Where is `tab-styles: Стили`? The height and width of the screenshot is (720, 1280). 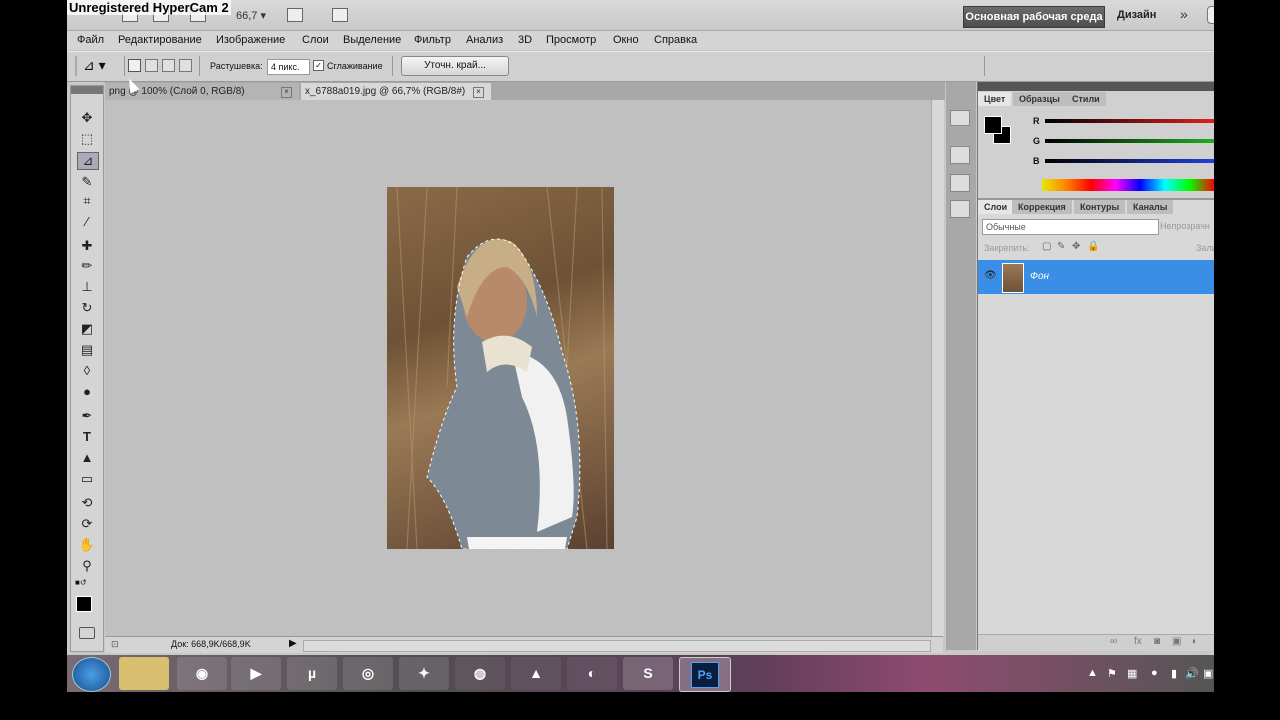
tab-styles: Стили is located at coordinates (1086, 99).